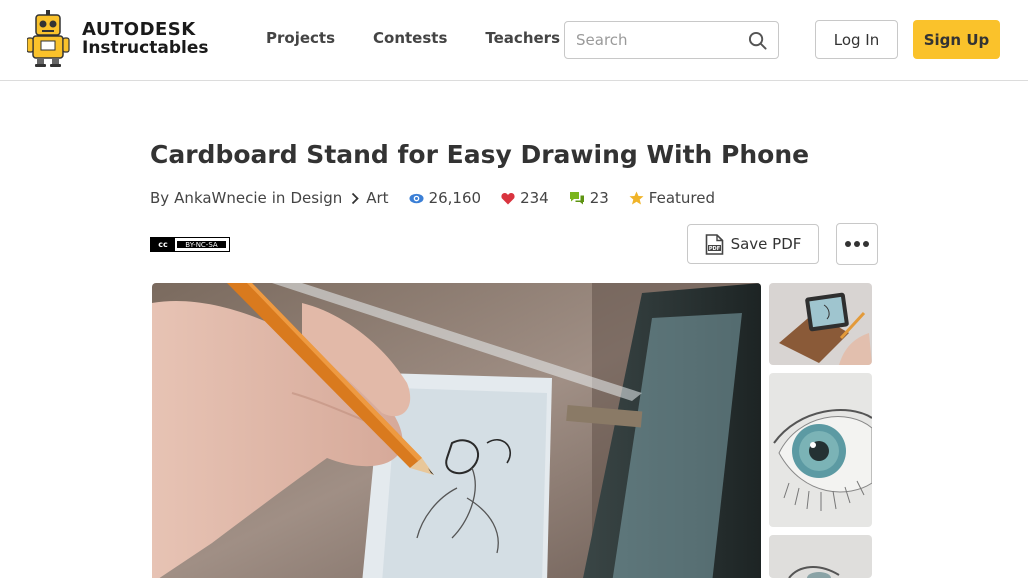 Image resolution: width=1028 pixels, height=578 pixels. I want to click on instructables-logo: AUTODESK Instructables, so click(117, 39).